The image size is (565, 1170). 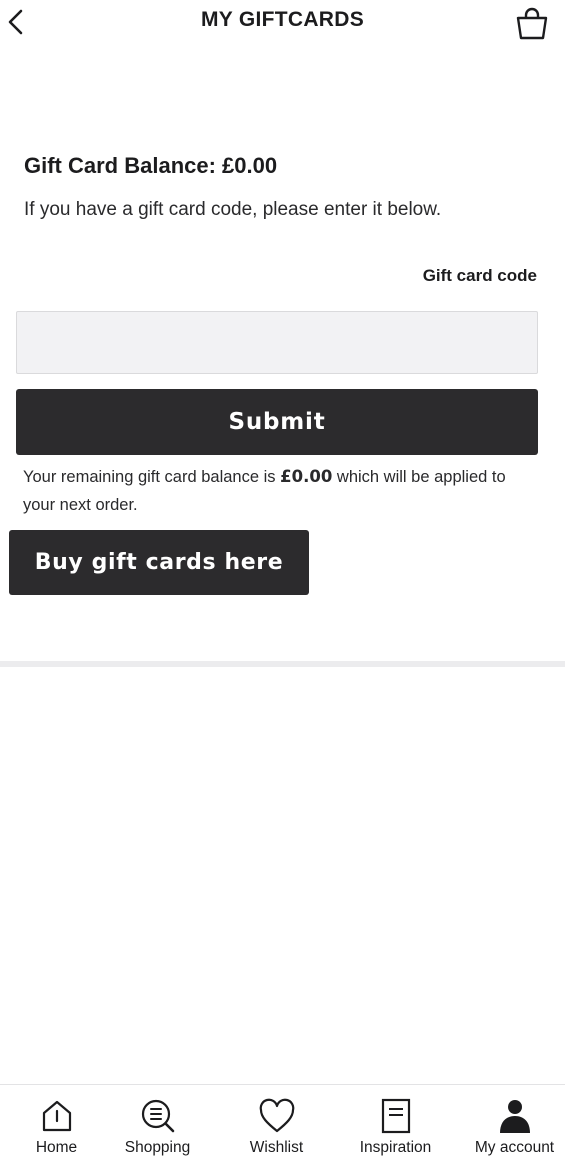 I want to click on page-title: MY GIFTCARDS, so click(x=282, y=19).